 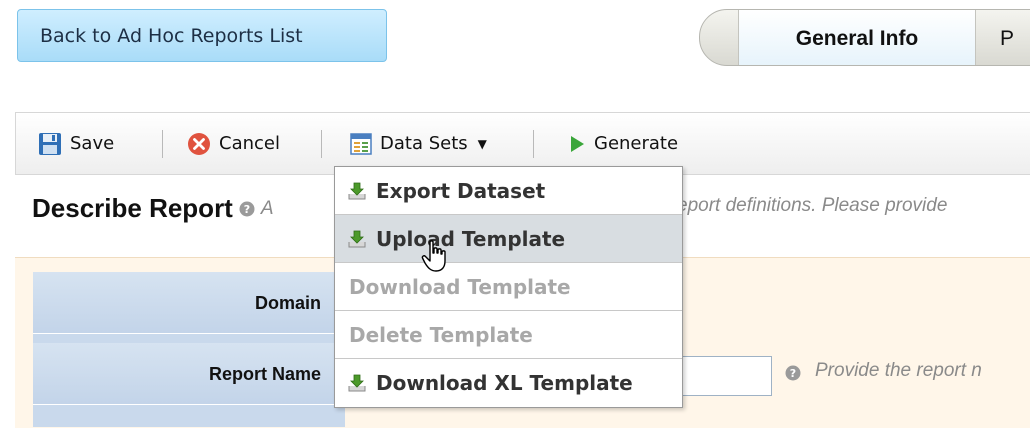 I want to click on menu-item-export-dataset: Export Dataset, so click(x=508, y=191).